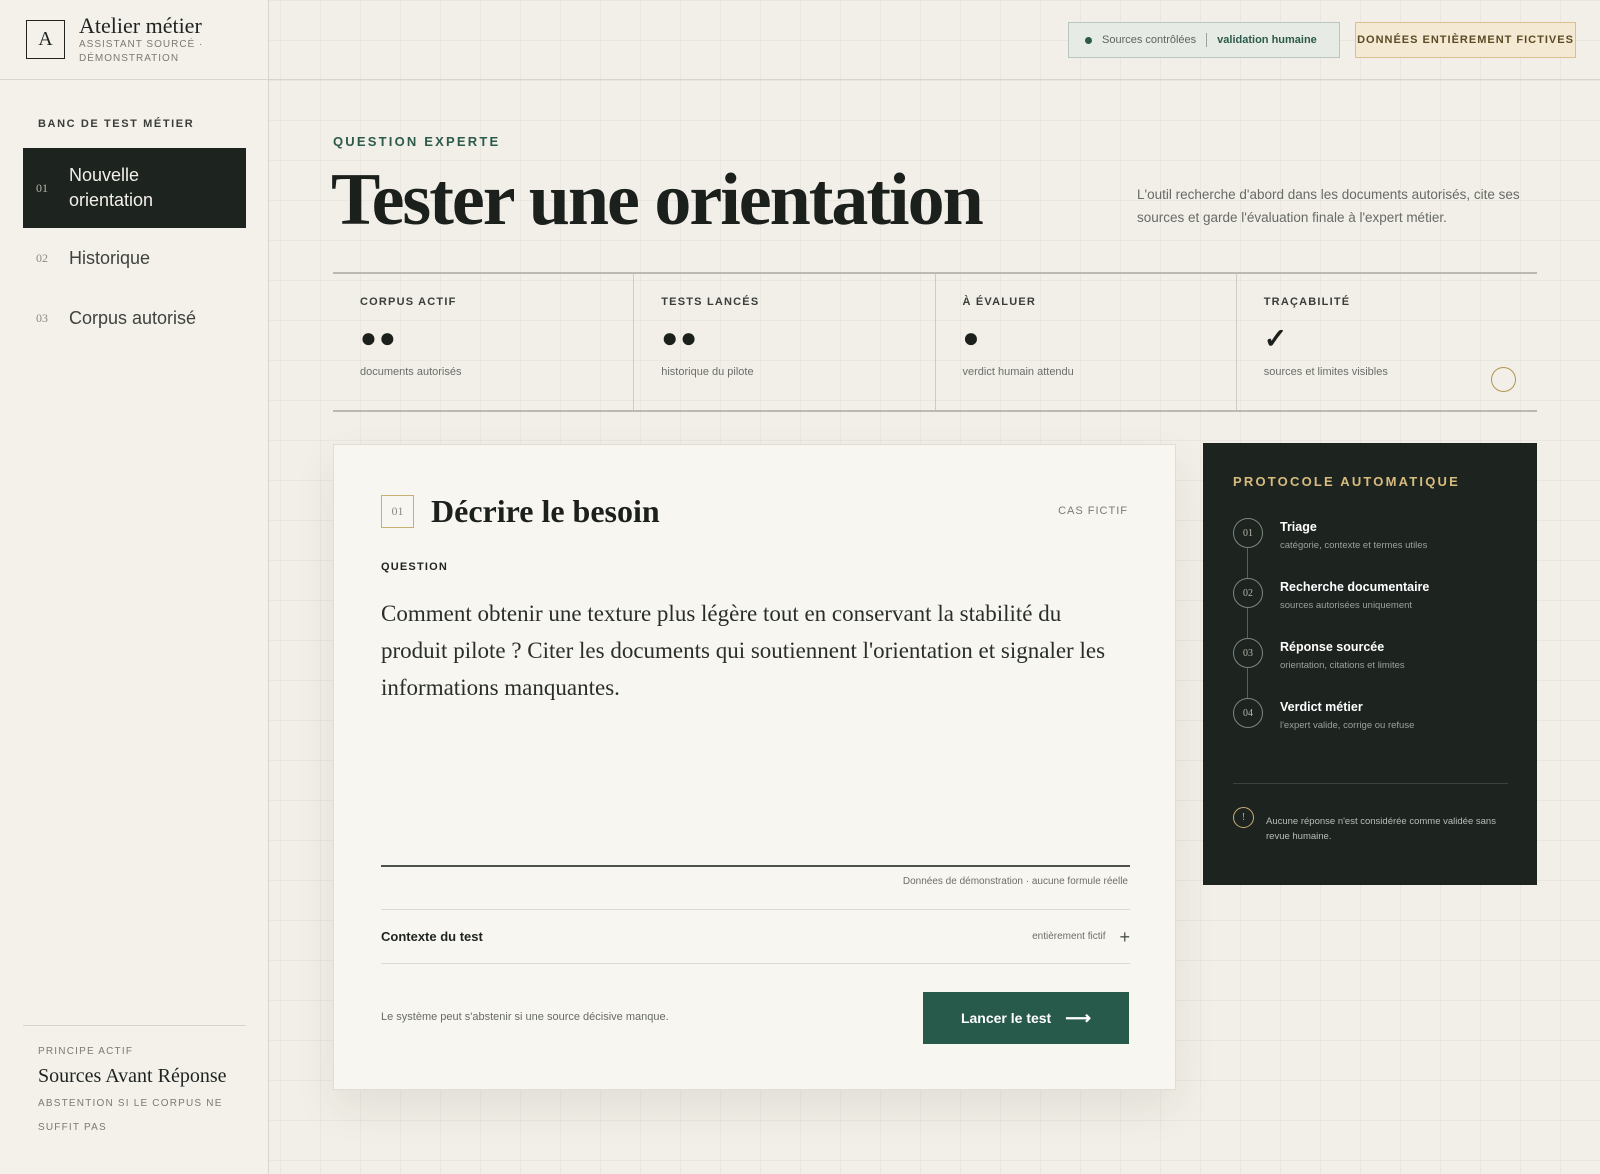  Describe the element at coordinates (1207, 40) in the screenshot. I see `pill-divider` at that location.